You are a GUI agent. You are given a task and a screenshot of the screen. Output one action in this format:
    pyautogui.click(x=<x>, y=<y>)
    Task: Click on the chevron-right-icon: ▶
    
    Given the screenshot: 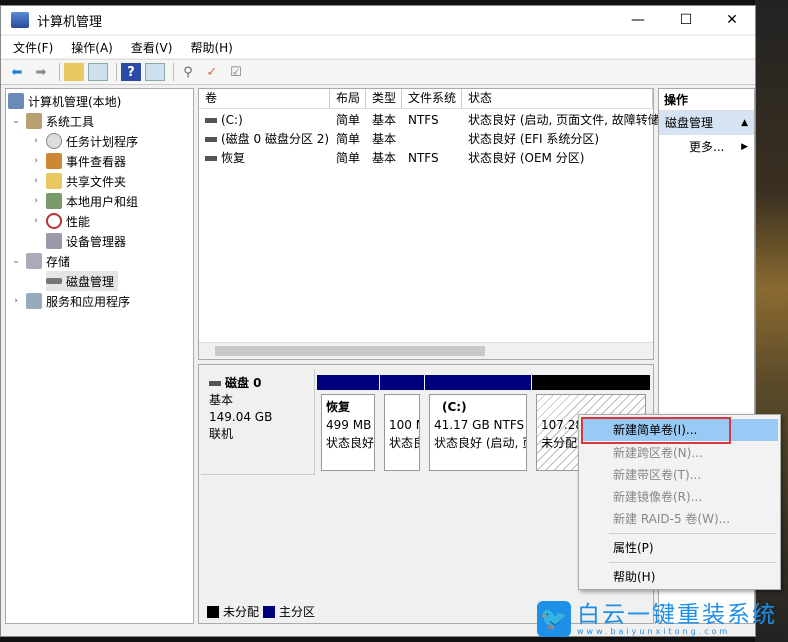 What is the action you would take?
    pyautogui.click(x=744, y=147)
    